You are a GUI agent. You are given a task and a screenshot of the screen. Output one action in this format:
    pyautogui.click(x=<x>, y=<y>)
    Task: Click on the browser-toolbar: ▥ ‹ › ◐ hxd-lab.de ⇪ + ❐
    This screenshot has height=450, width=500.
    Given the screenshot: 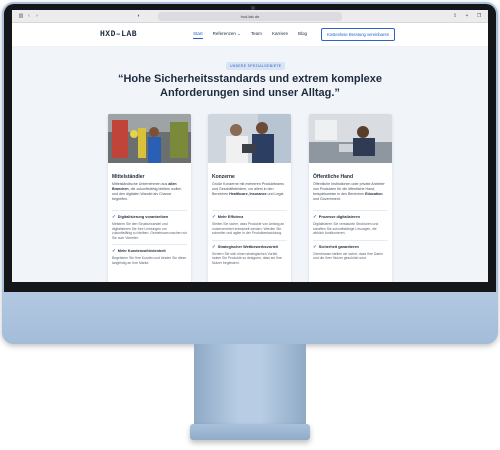 What is the action you would take?
    pyautogui.click(x=250, y=16)
    